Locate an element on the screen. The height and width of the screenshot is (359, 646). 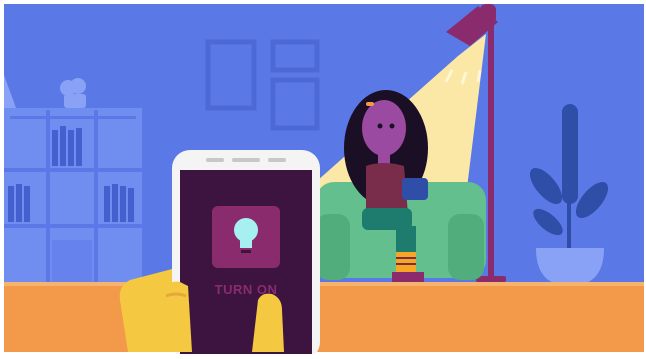
phone is located at coordinates (246, 254).